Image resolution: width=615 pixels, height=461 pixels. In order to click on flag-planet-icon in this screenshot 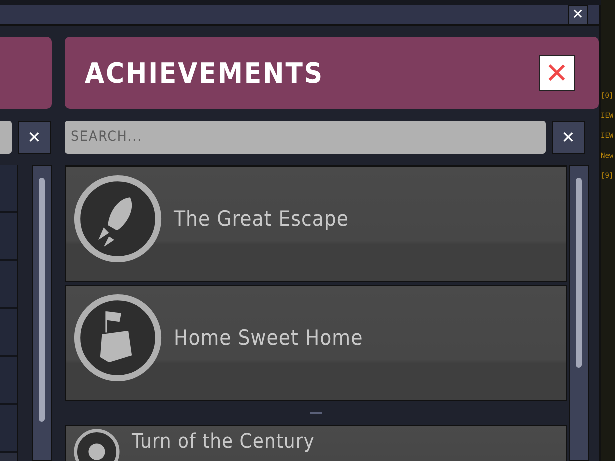, I will do `click(118, 338)`.